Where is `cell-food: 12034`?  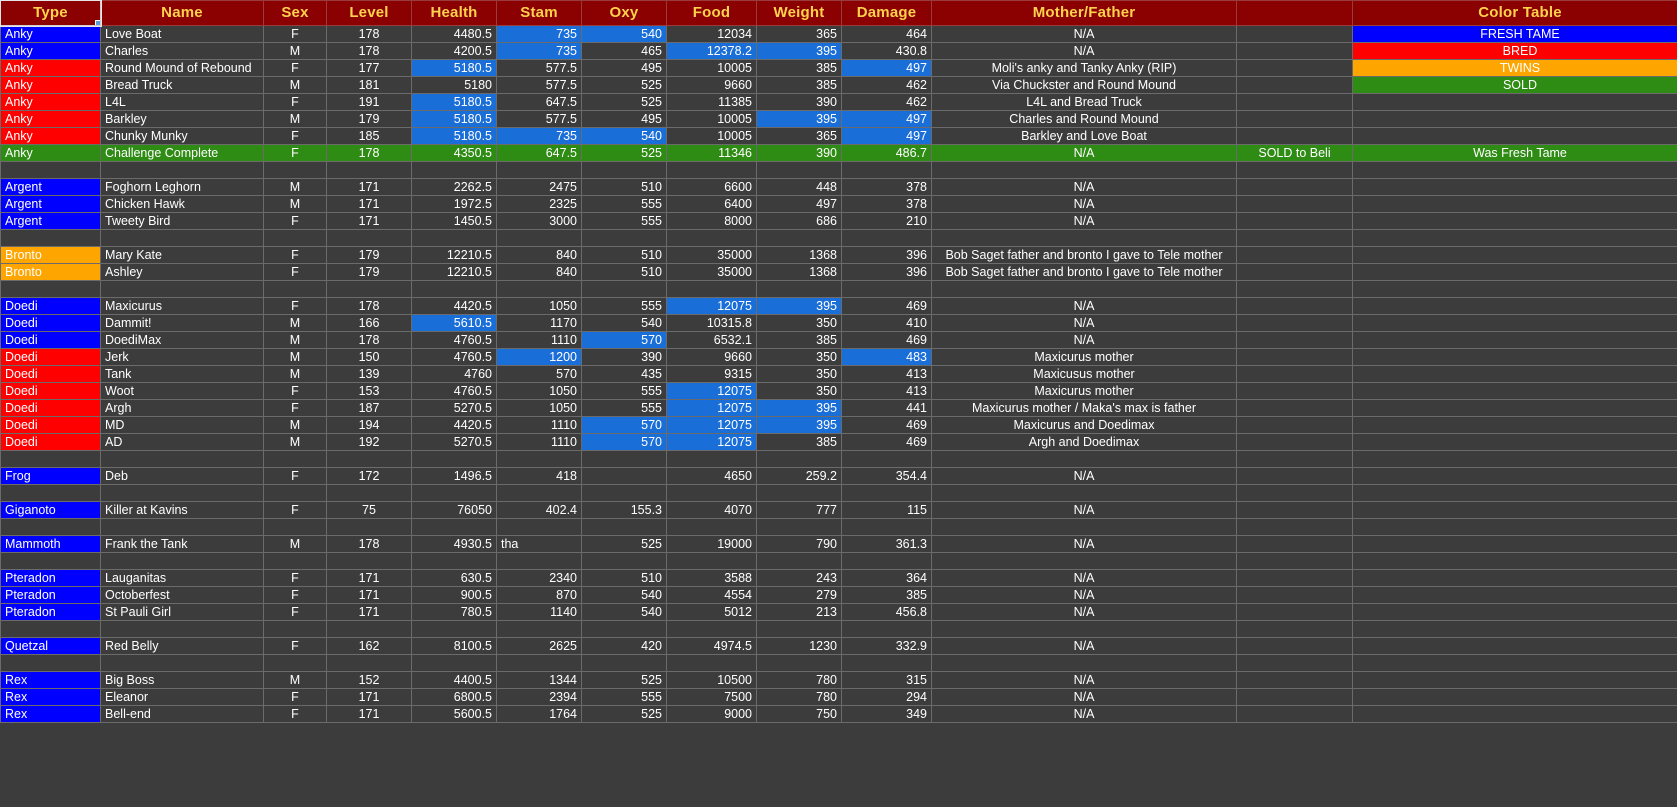 cell-food: 12034 is located at coordinates (711, 34).